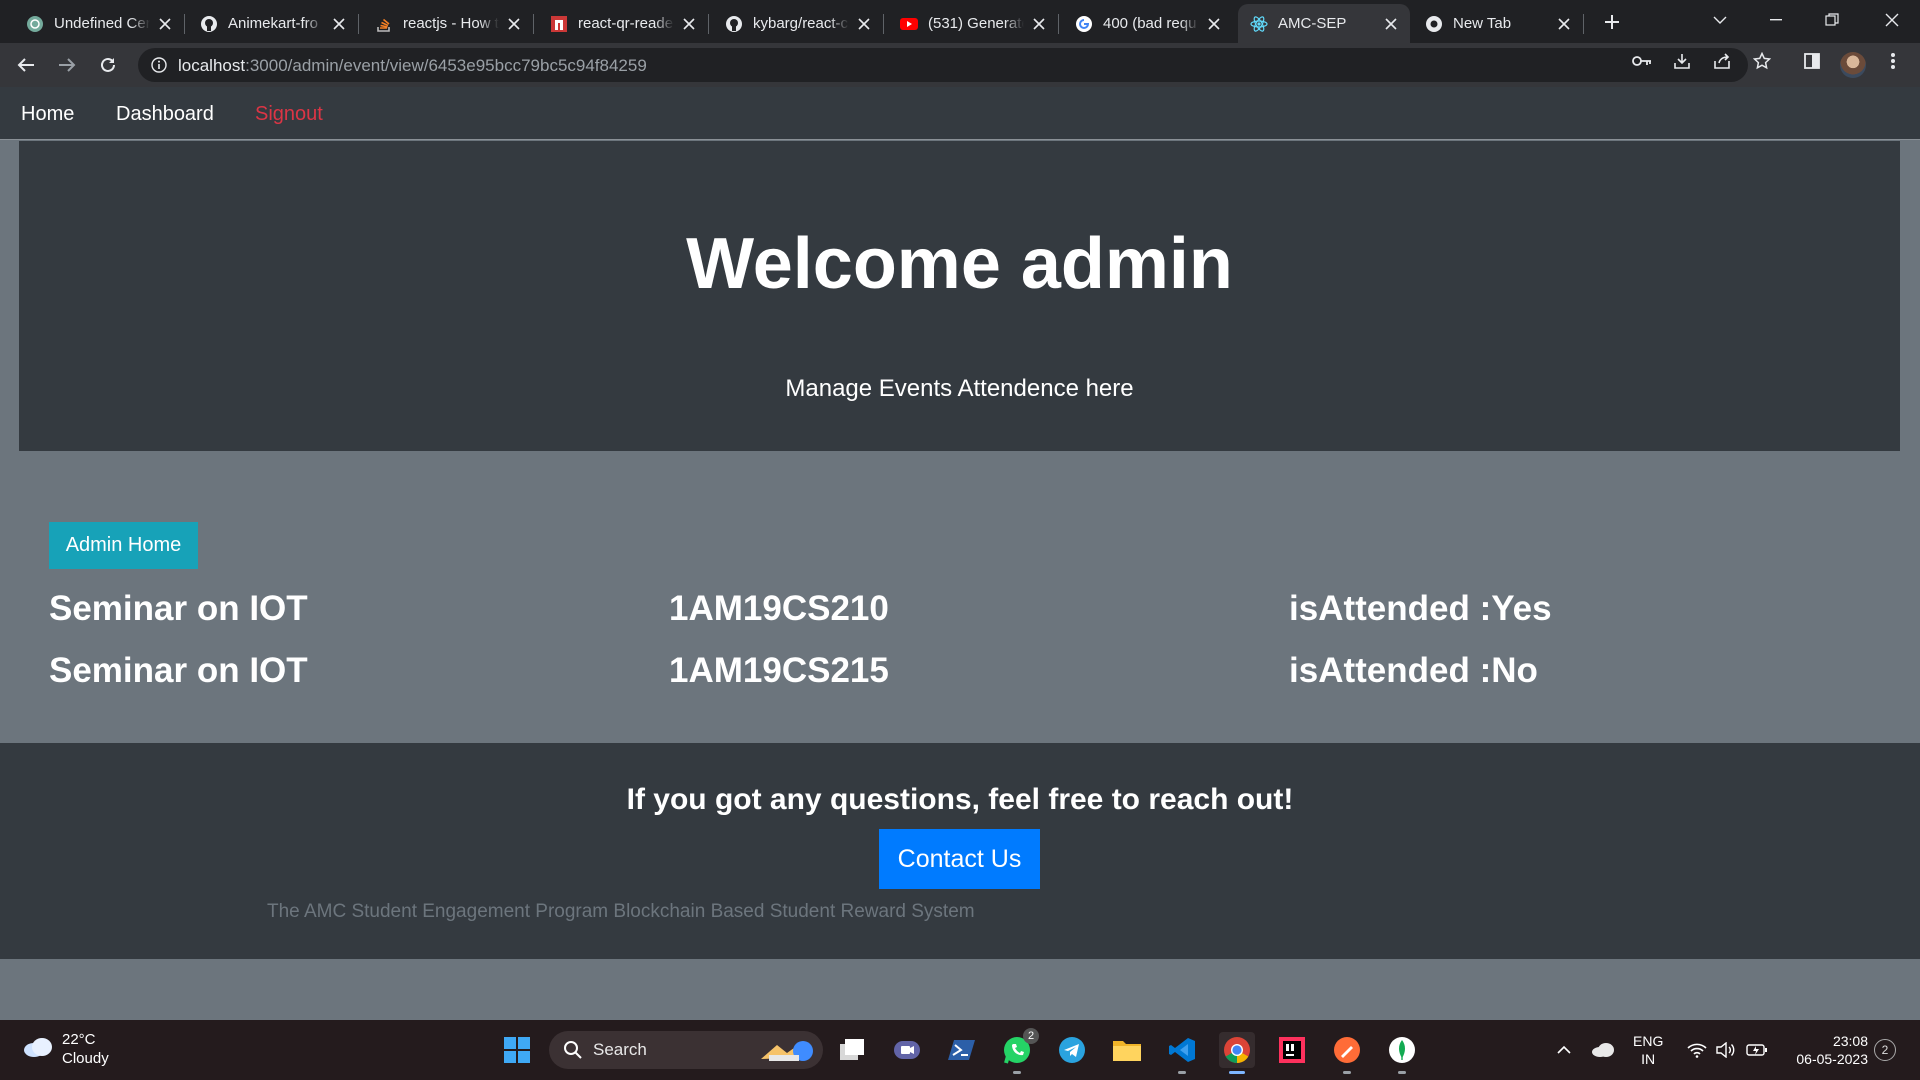 The image size is (1920, 1080). I want to click on tab-title: New Tab, so click(1482, 23).